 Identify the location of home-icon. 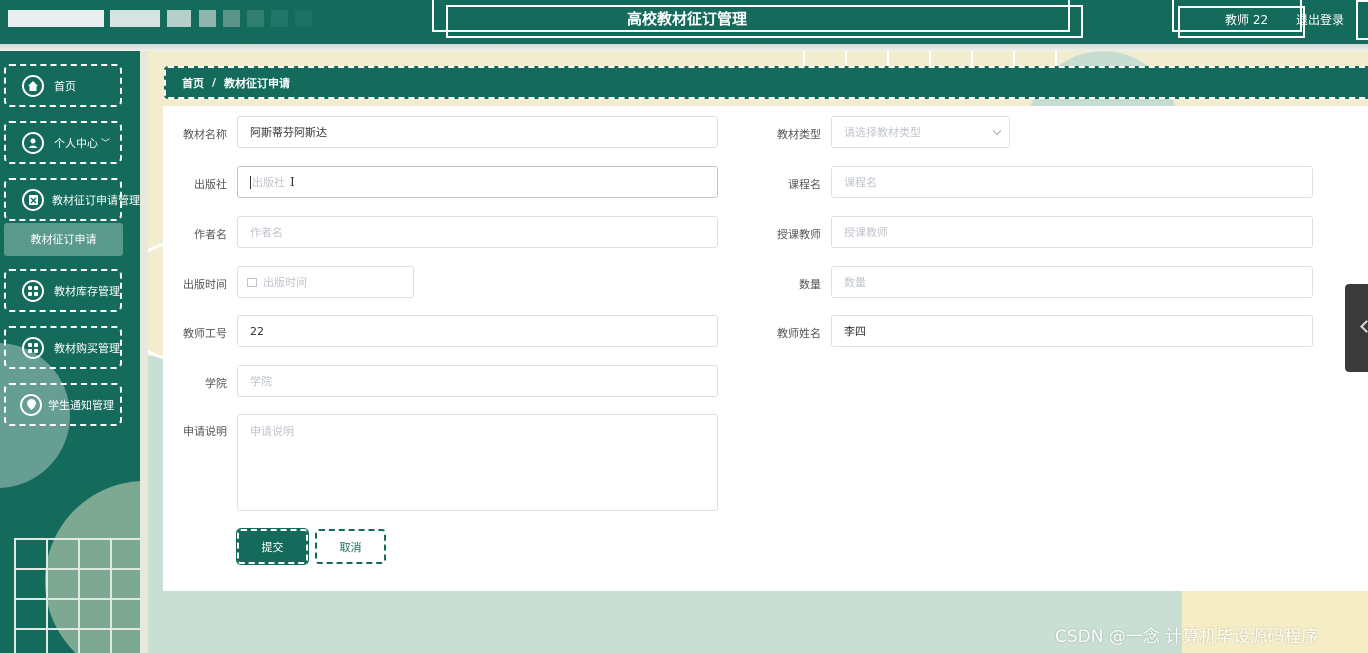
(33, 85).